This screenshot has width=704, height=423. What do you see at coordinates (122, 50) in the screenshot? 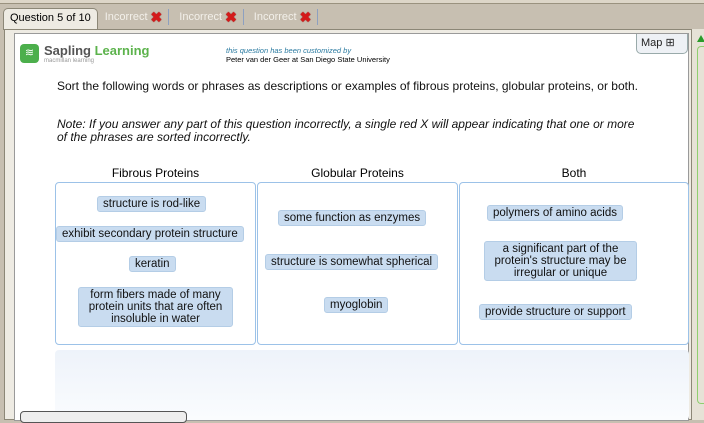
I see `logo-name-b: Learning` at bounding box center [122, 50].